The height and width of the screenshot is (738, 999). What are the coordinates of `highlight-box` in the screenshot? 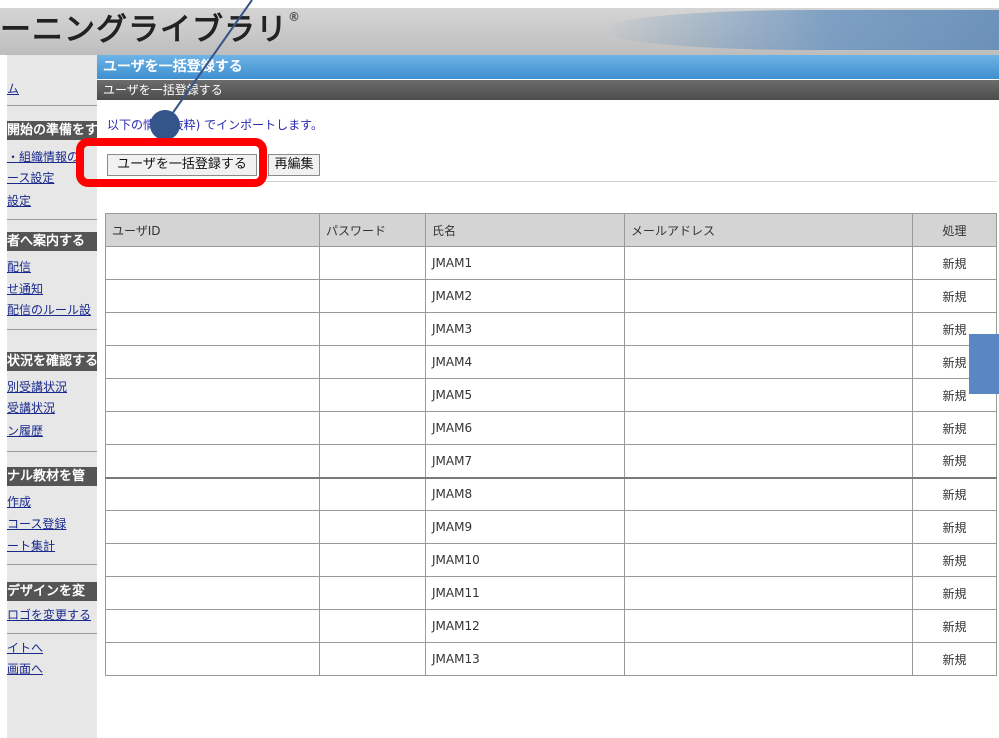 It's located at (171, 162).